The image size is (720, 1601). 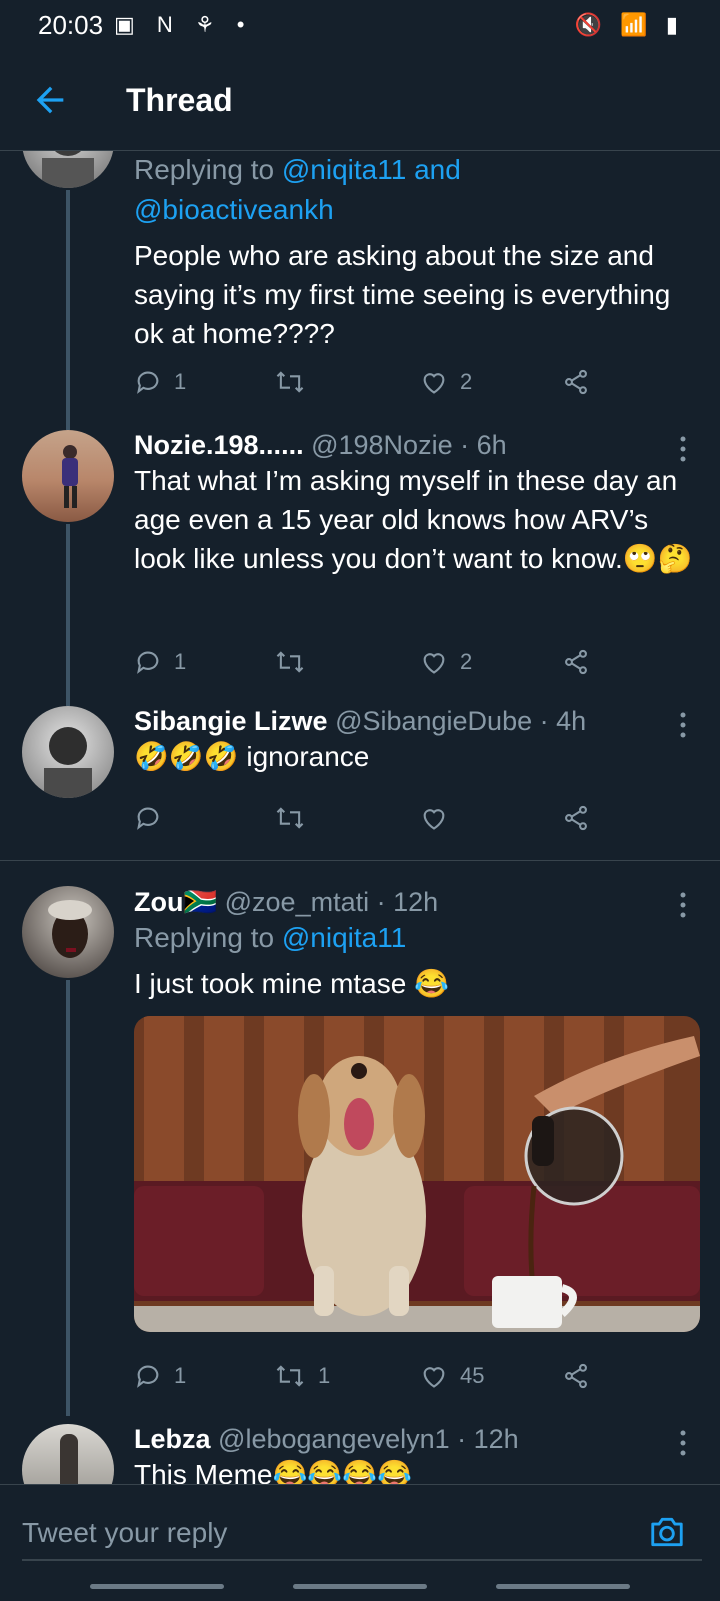 What do you see at coordinates (382, 445) in the screenshot?
I see `author-handle: @198Nozie` at bounding box center [382, 445].